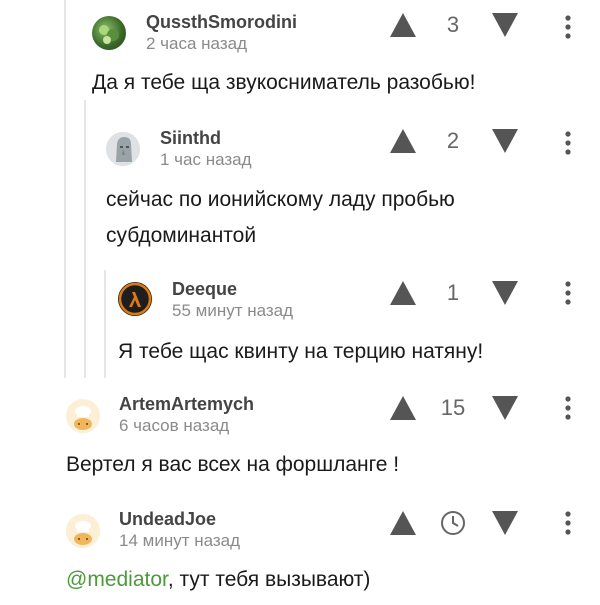 The height and width of the screenshot is (605, 600). Describe the element at coordinates (181, 235) in the screenshot. I see `comment-text-line-2: субдоминантой` at that location.